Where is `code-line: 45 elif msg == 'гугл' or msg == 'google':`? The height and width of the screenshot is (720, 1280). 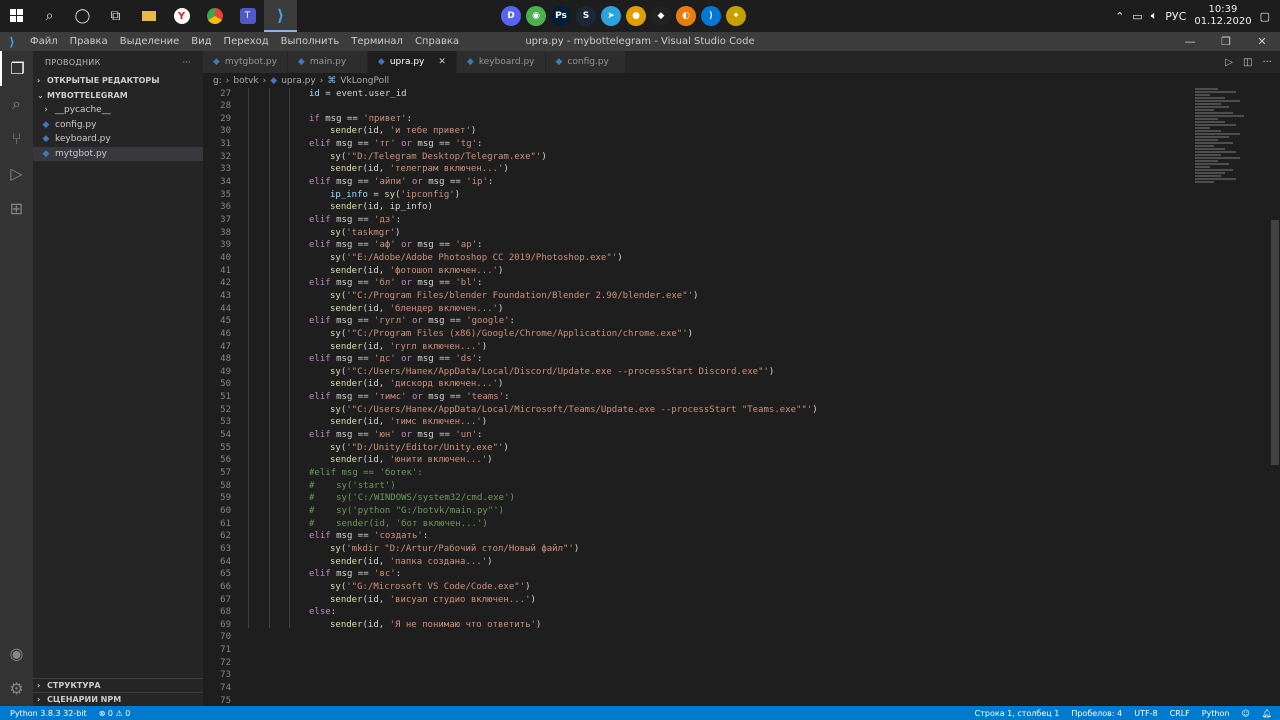 code-line: 45 elif msg == 'гугл' or msg == 'google': is located at coordinates (736, 321).